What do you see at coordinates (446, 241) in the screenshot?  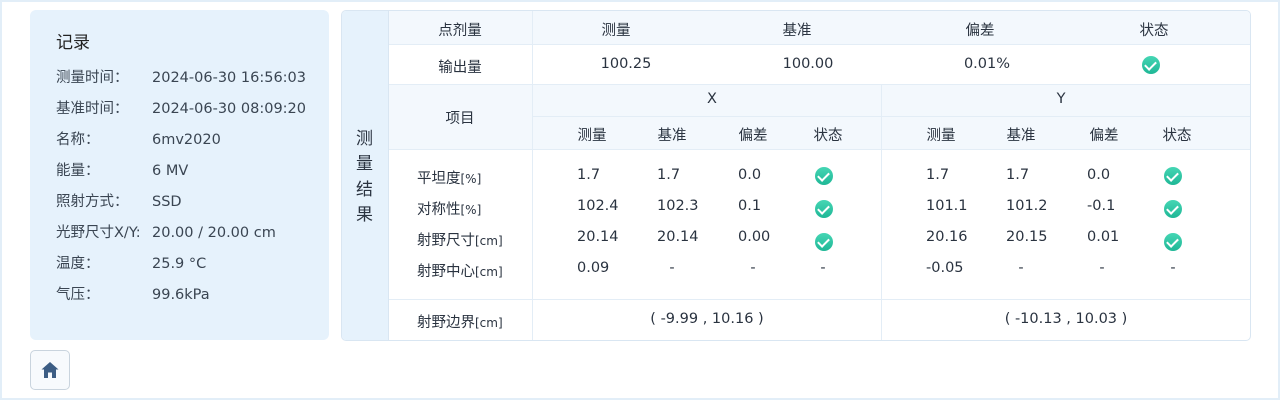 I see `row-name: 射野尺寸` at bounding box center [446, 241].